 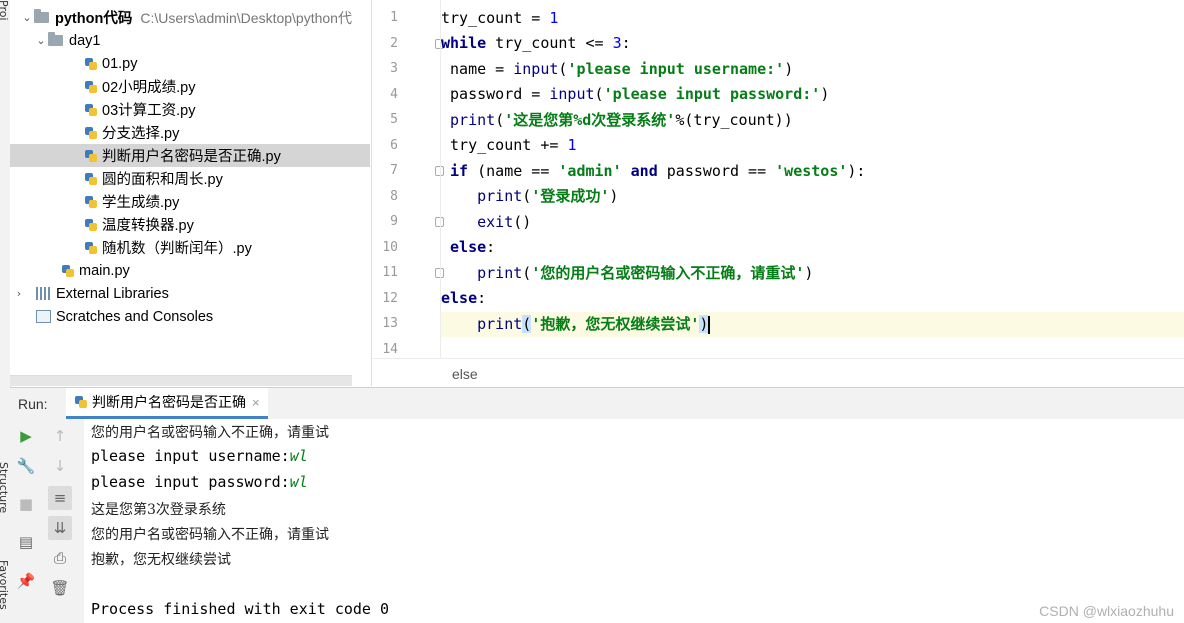 I want to click on console-line: please input password:wl, so click(x=199, y=482).